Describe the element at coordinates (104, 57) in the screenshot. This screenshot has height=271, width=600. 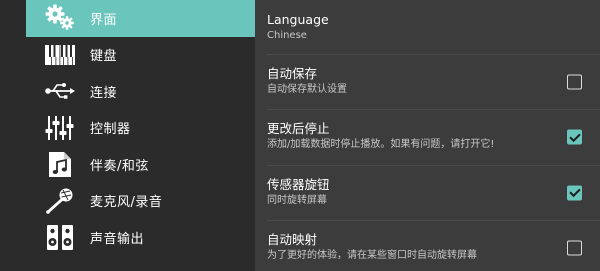
I see `sidebar-item-label: 键盘` at that location.